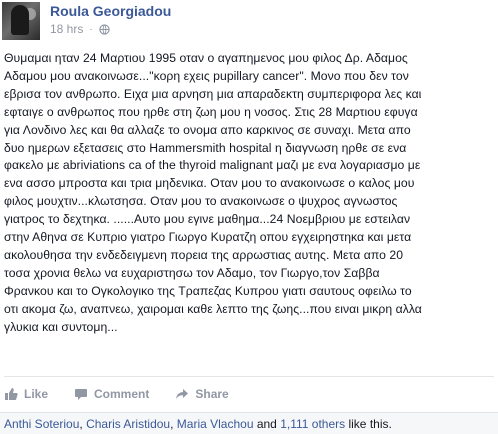 The height and width of the screenshot is (434, 498). Describe the element at coordinates (81, 394) in the screenshot. I see `comment-bubble-icon` at that location.